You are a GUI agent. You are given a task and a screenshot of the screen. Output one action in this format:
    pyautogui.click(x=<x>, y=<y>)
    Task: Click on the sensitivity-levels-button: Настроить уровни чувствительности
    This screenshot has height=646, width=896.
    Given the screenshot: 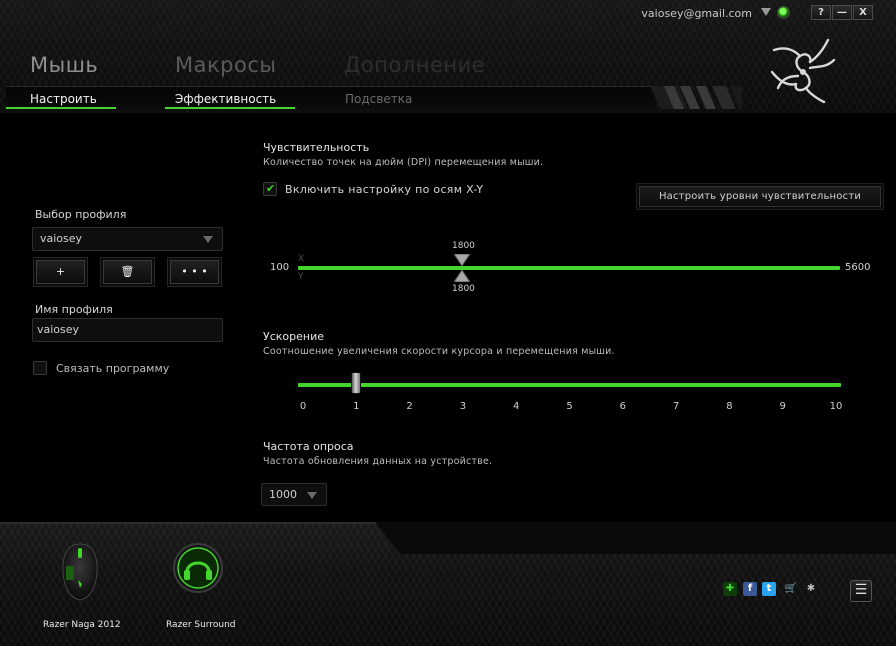 What is the action you would take?
    pyautogui.click(x=760, y=196)
    